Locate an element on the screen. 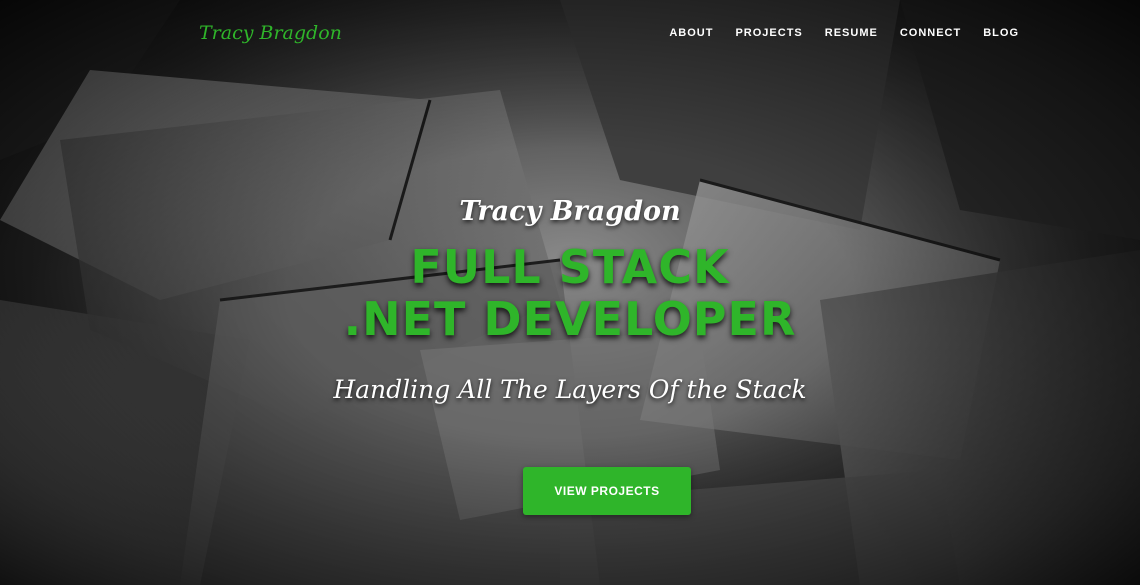  nav-menu: ABOUT PROJECTS RESUME CONNECT BLOG is located at coordinates (844, 33).